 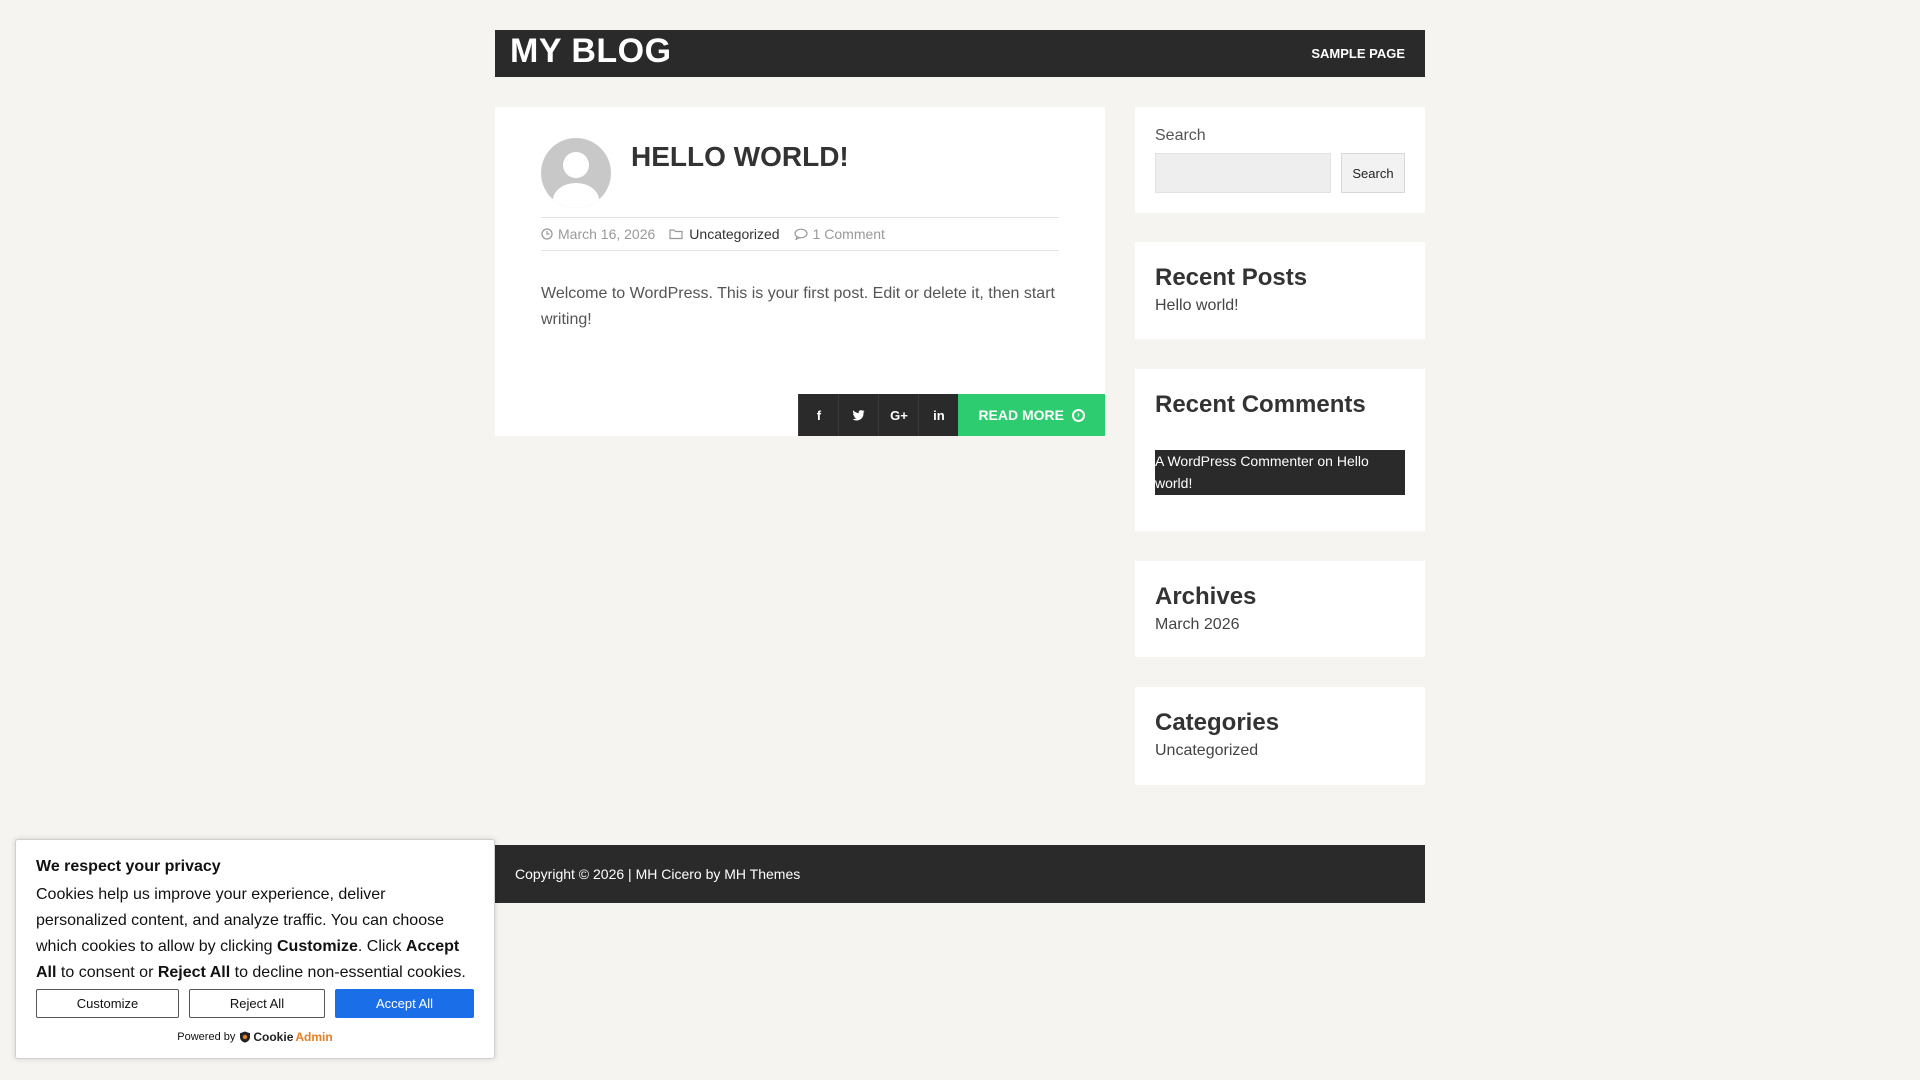 I want to click on search-button: Search, so click(x=1373, y=173).